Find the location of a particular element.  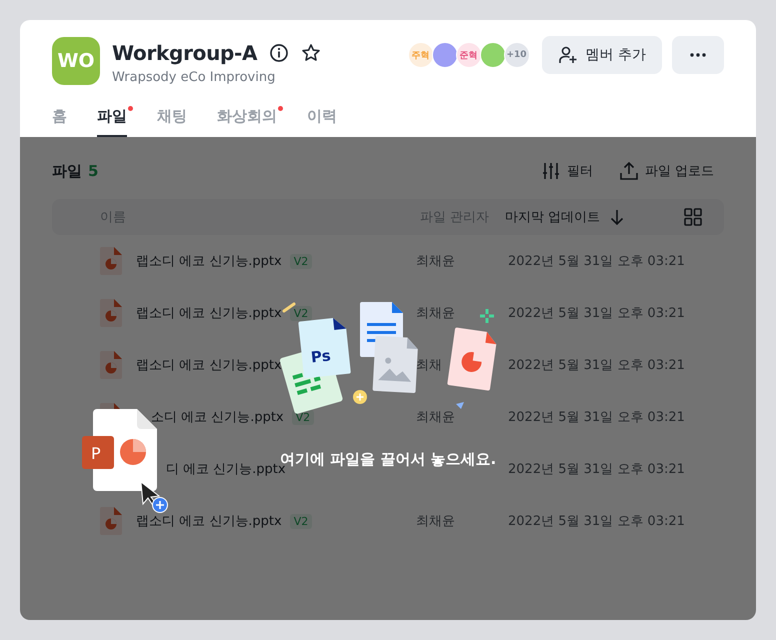

filter-sliders-icon is located at coordinates (550, 171).